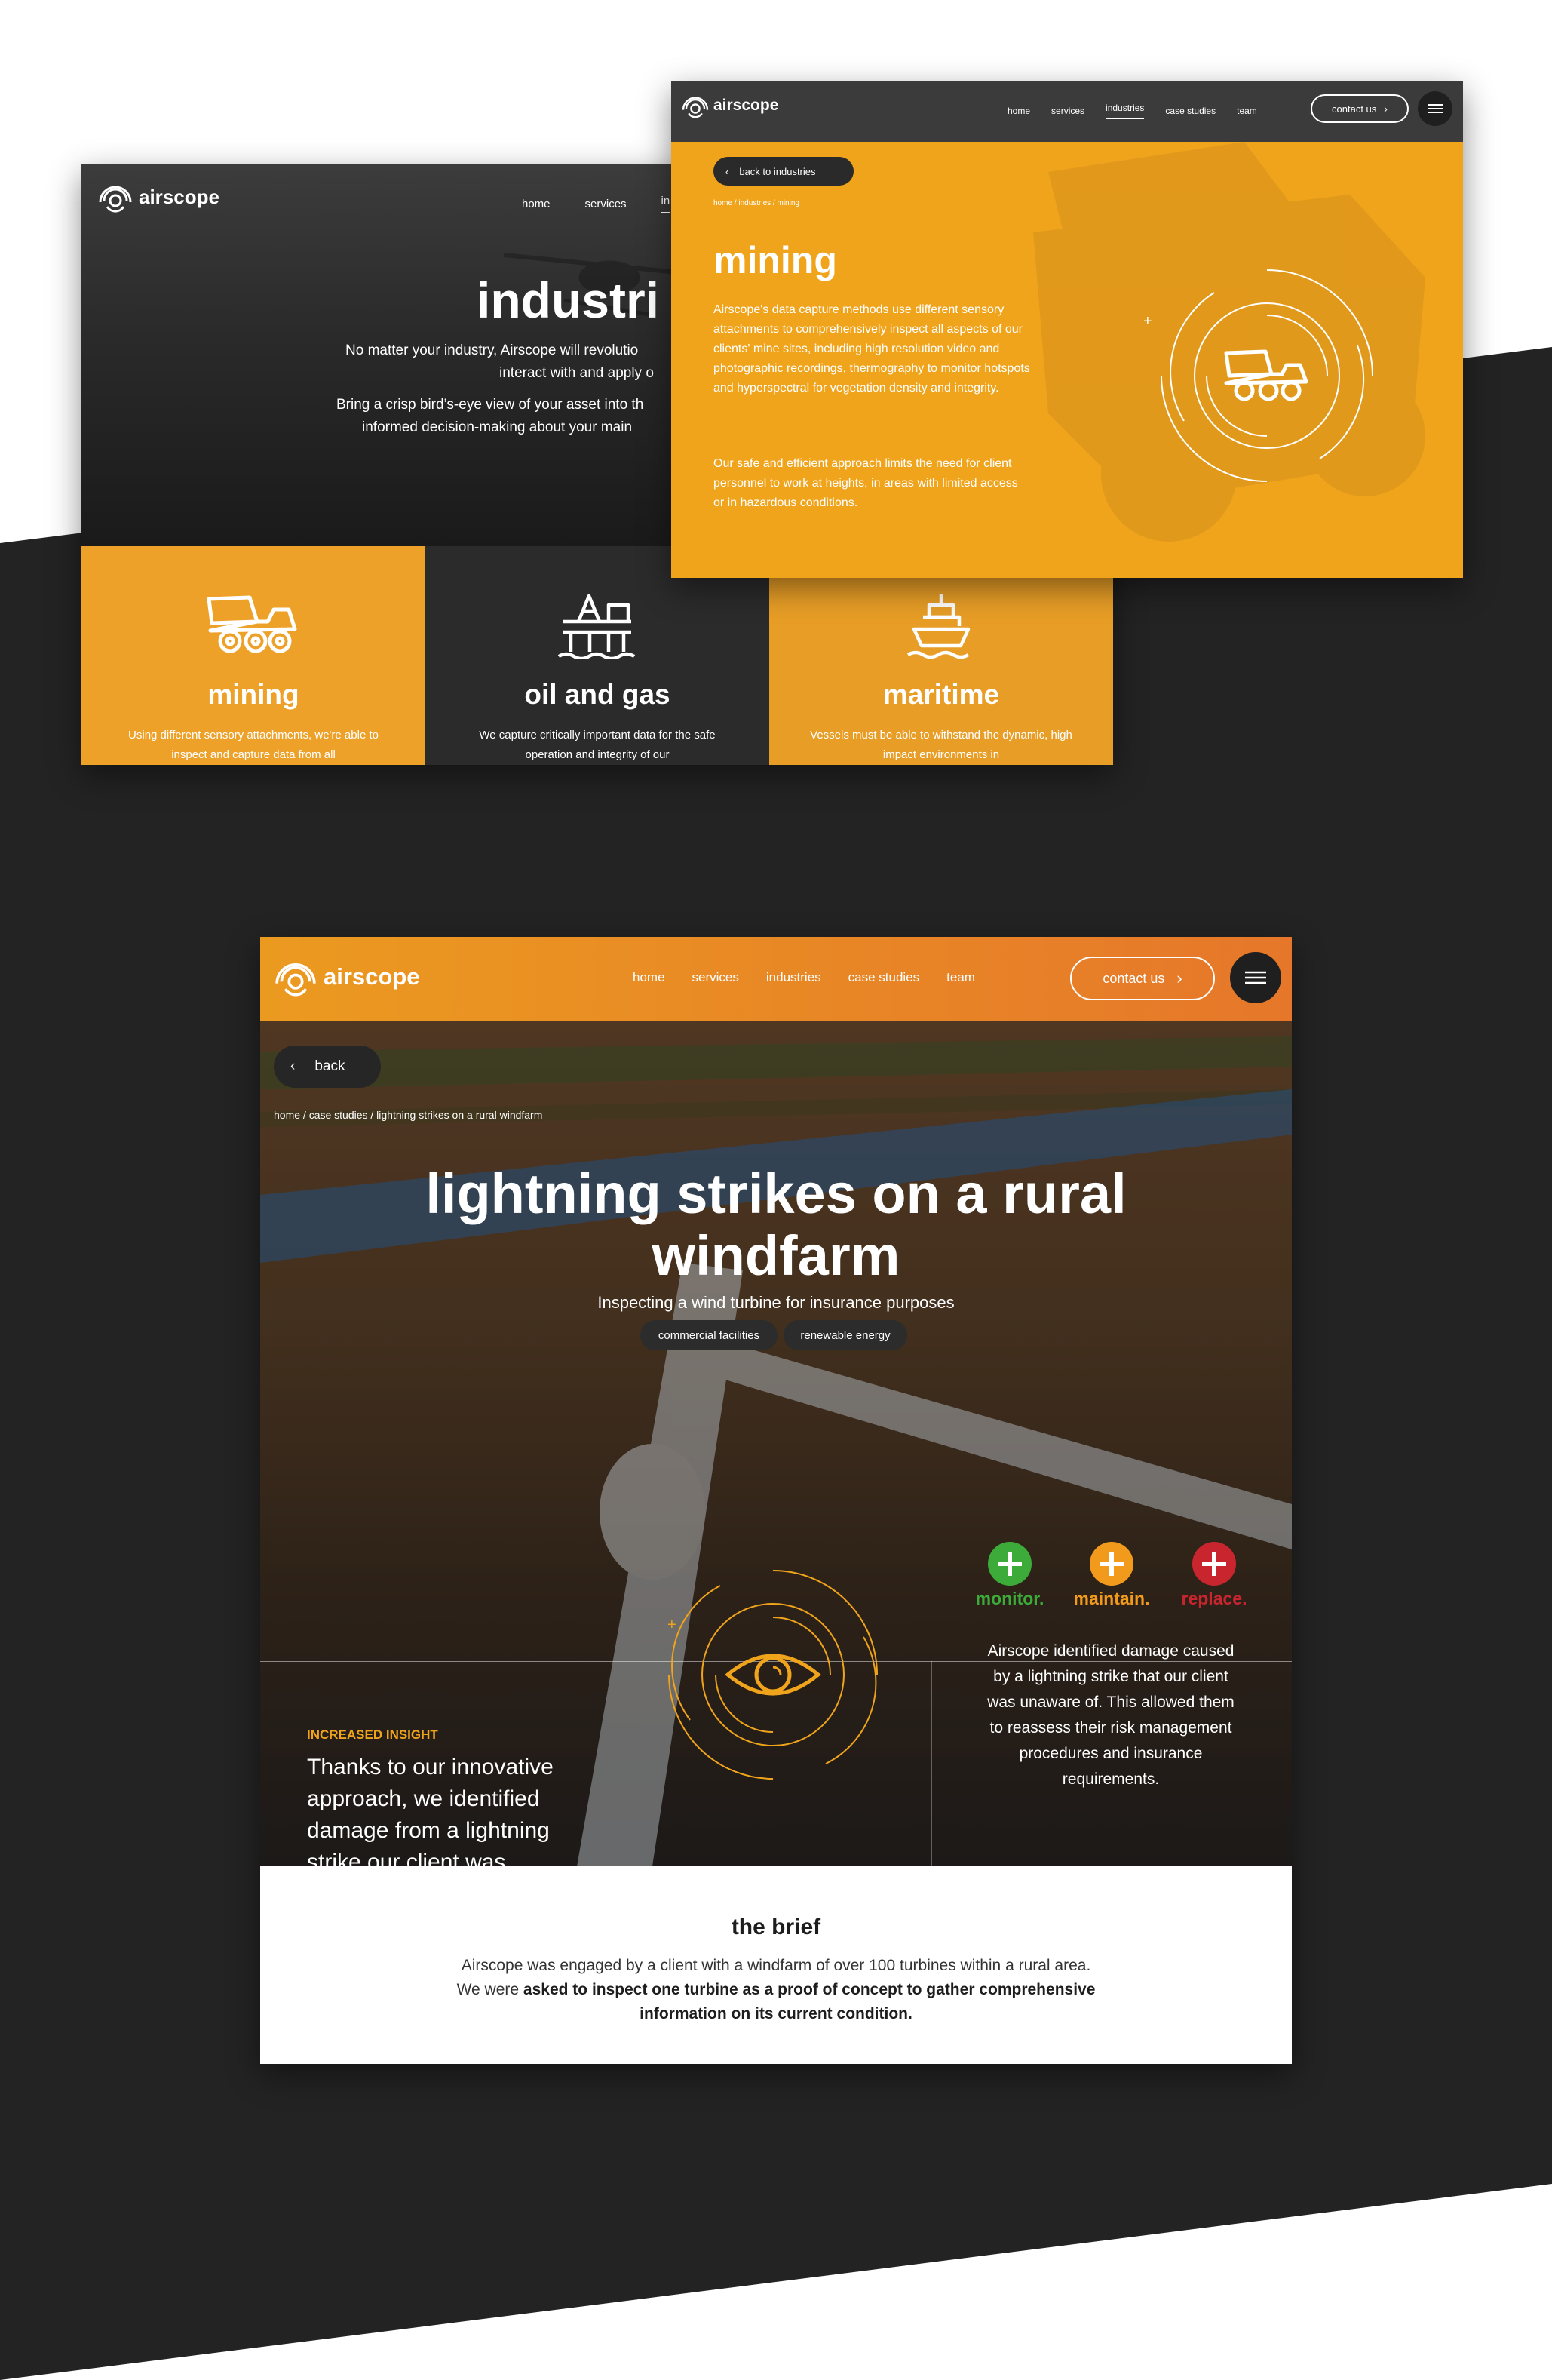 The height and width of the screenshot is (2380, 1552). Describe the element at coordinates (709, 1335) in the screenshot. I see `tag-commercial-facilities: commercial facilities` at that location.